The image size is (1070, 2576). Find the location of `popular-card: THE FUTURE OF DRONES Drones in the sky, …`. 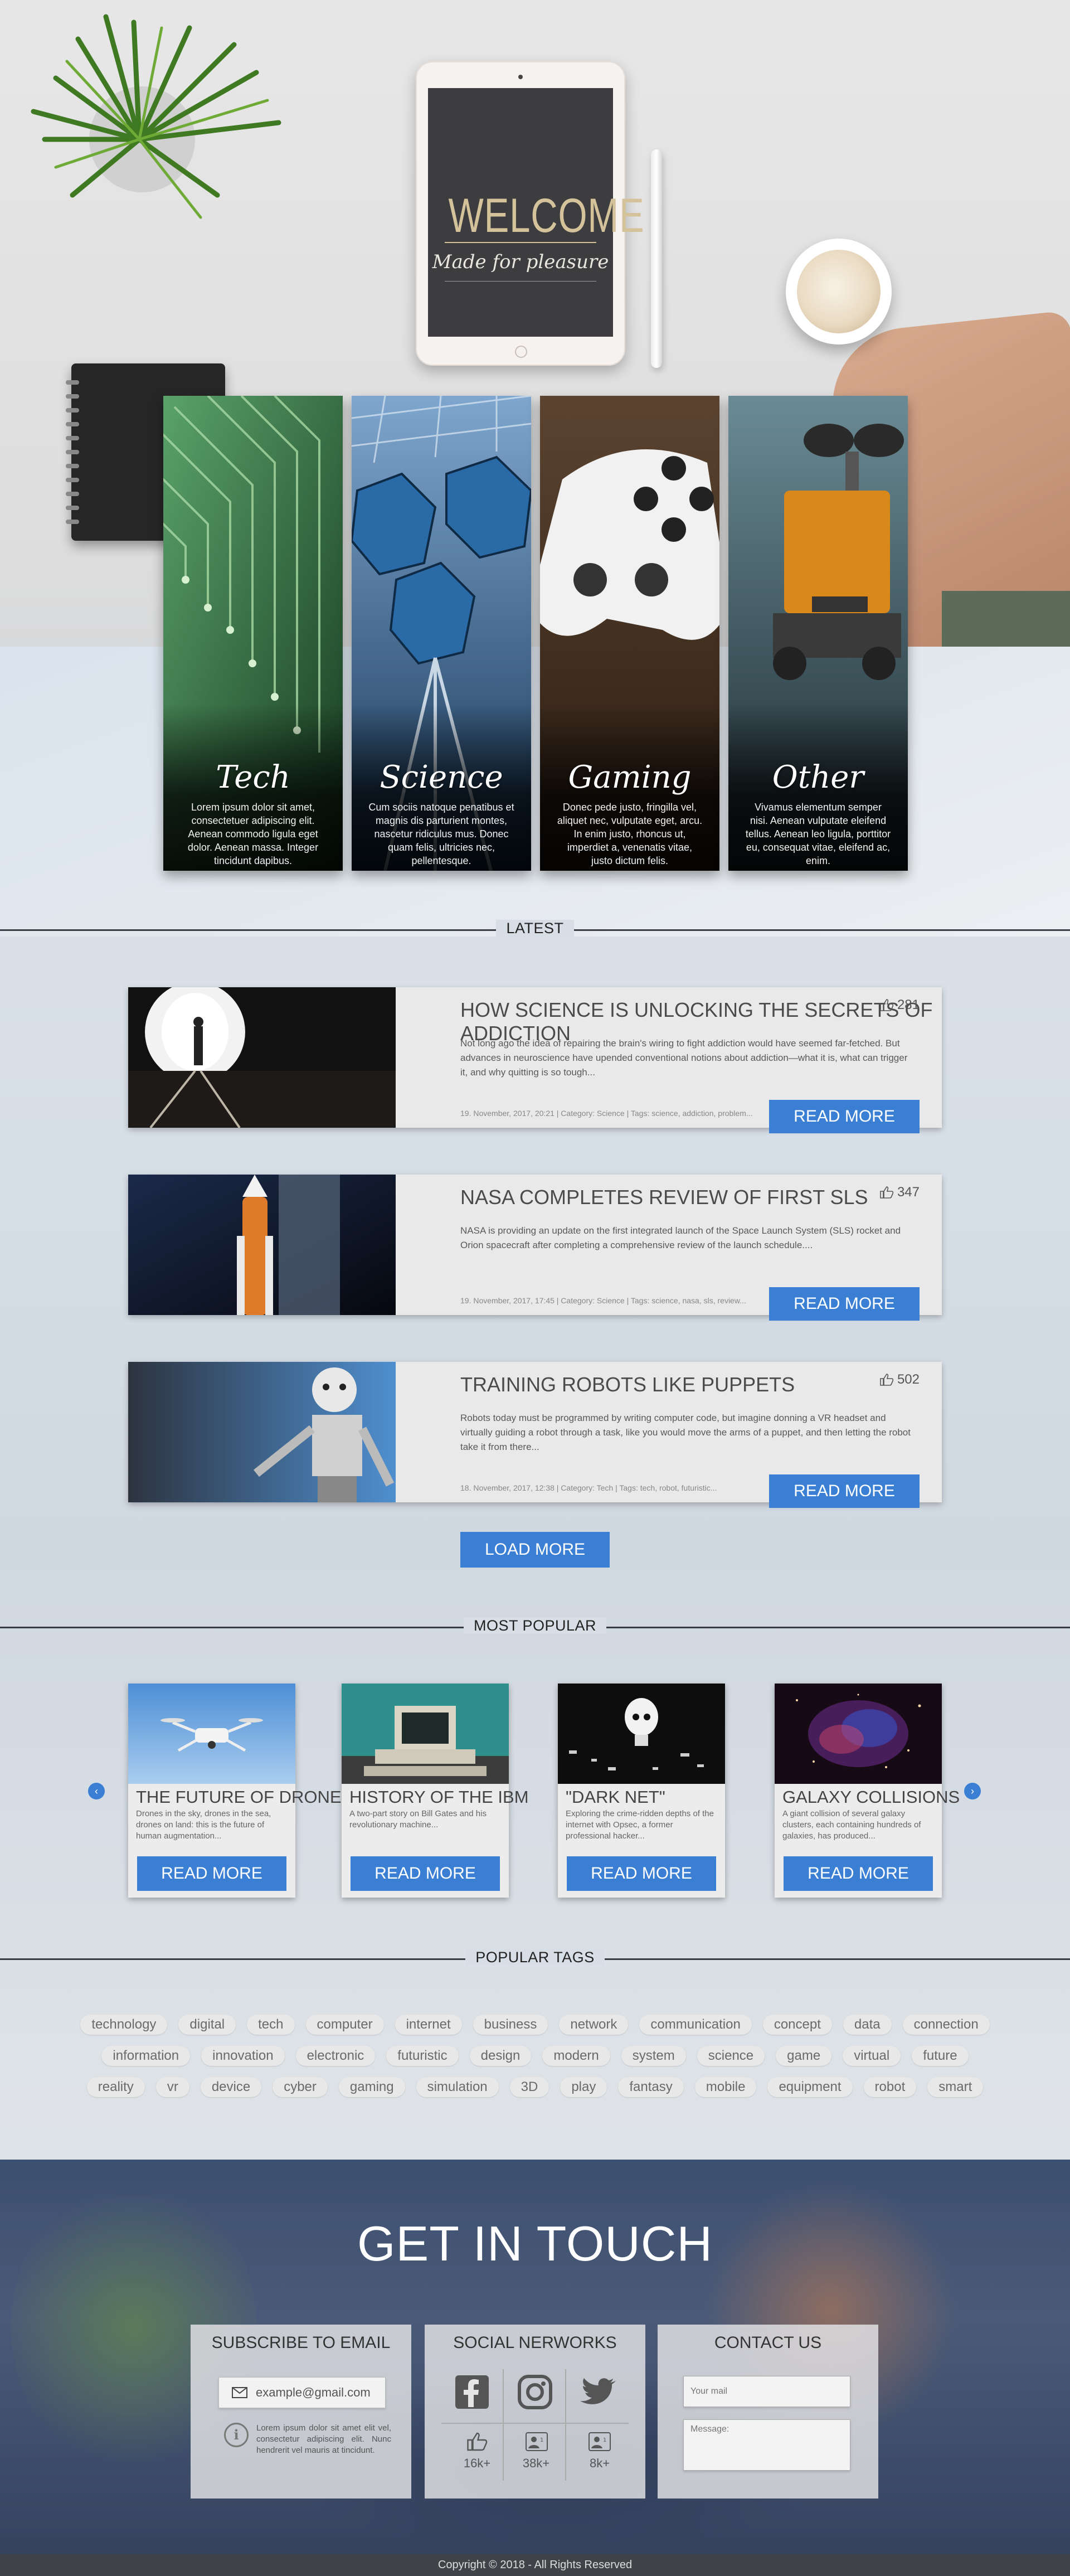

popular-card: THE FUTURE OF DRONES Drones in the sky, … is located at coordinates (240, 1791).